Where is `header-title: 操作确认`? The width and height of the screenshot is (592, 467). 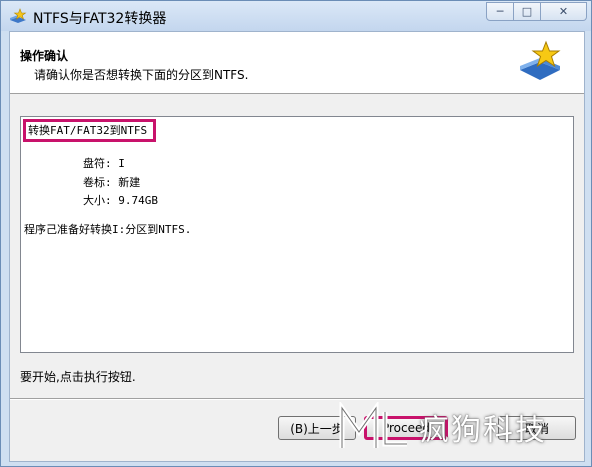
header-title: 操作确认 is located at coordinates (44, 56).